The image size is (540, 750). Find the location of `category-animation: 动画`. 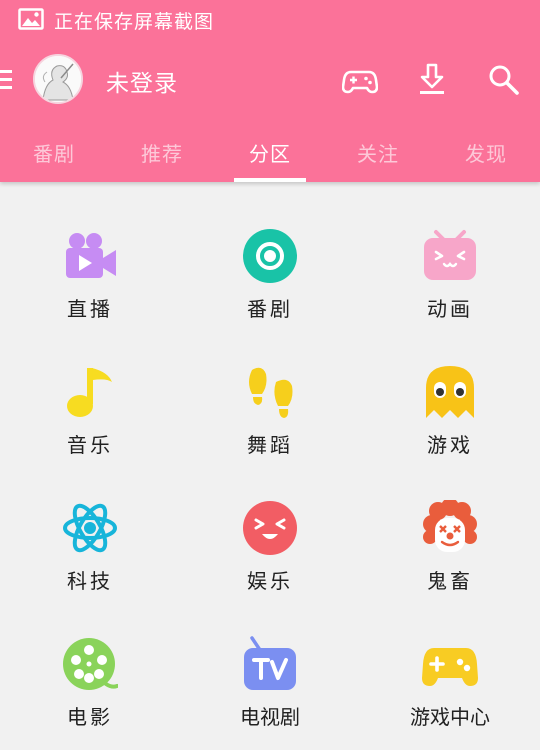

category-animation: 动画 is located at coordinates (450, 251).